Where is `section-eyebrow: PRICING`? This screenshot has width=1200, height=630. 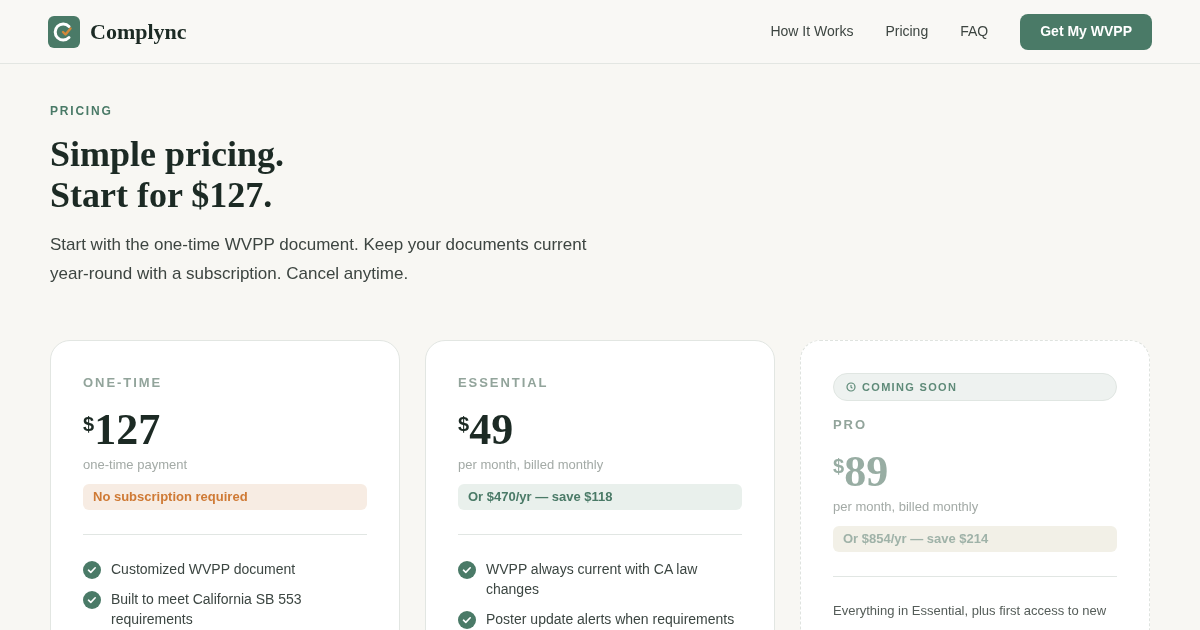 section-eyebrow: PRICING is located at coordinates (82, 111).